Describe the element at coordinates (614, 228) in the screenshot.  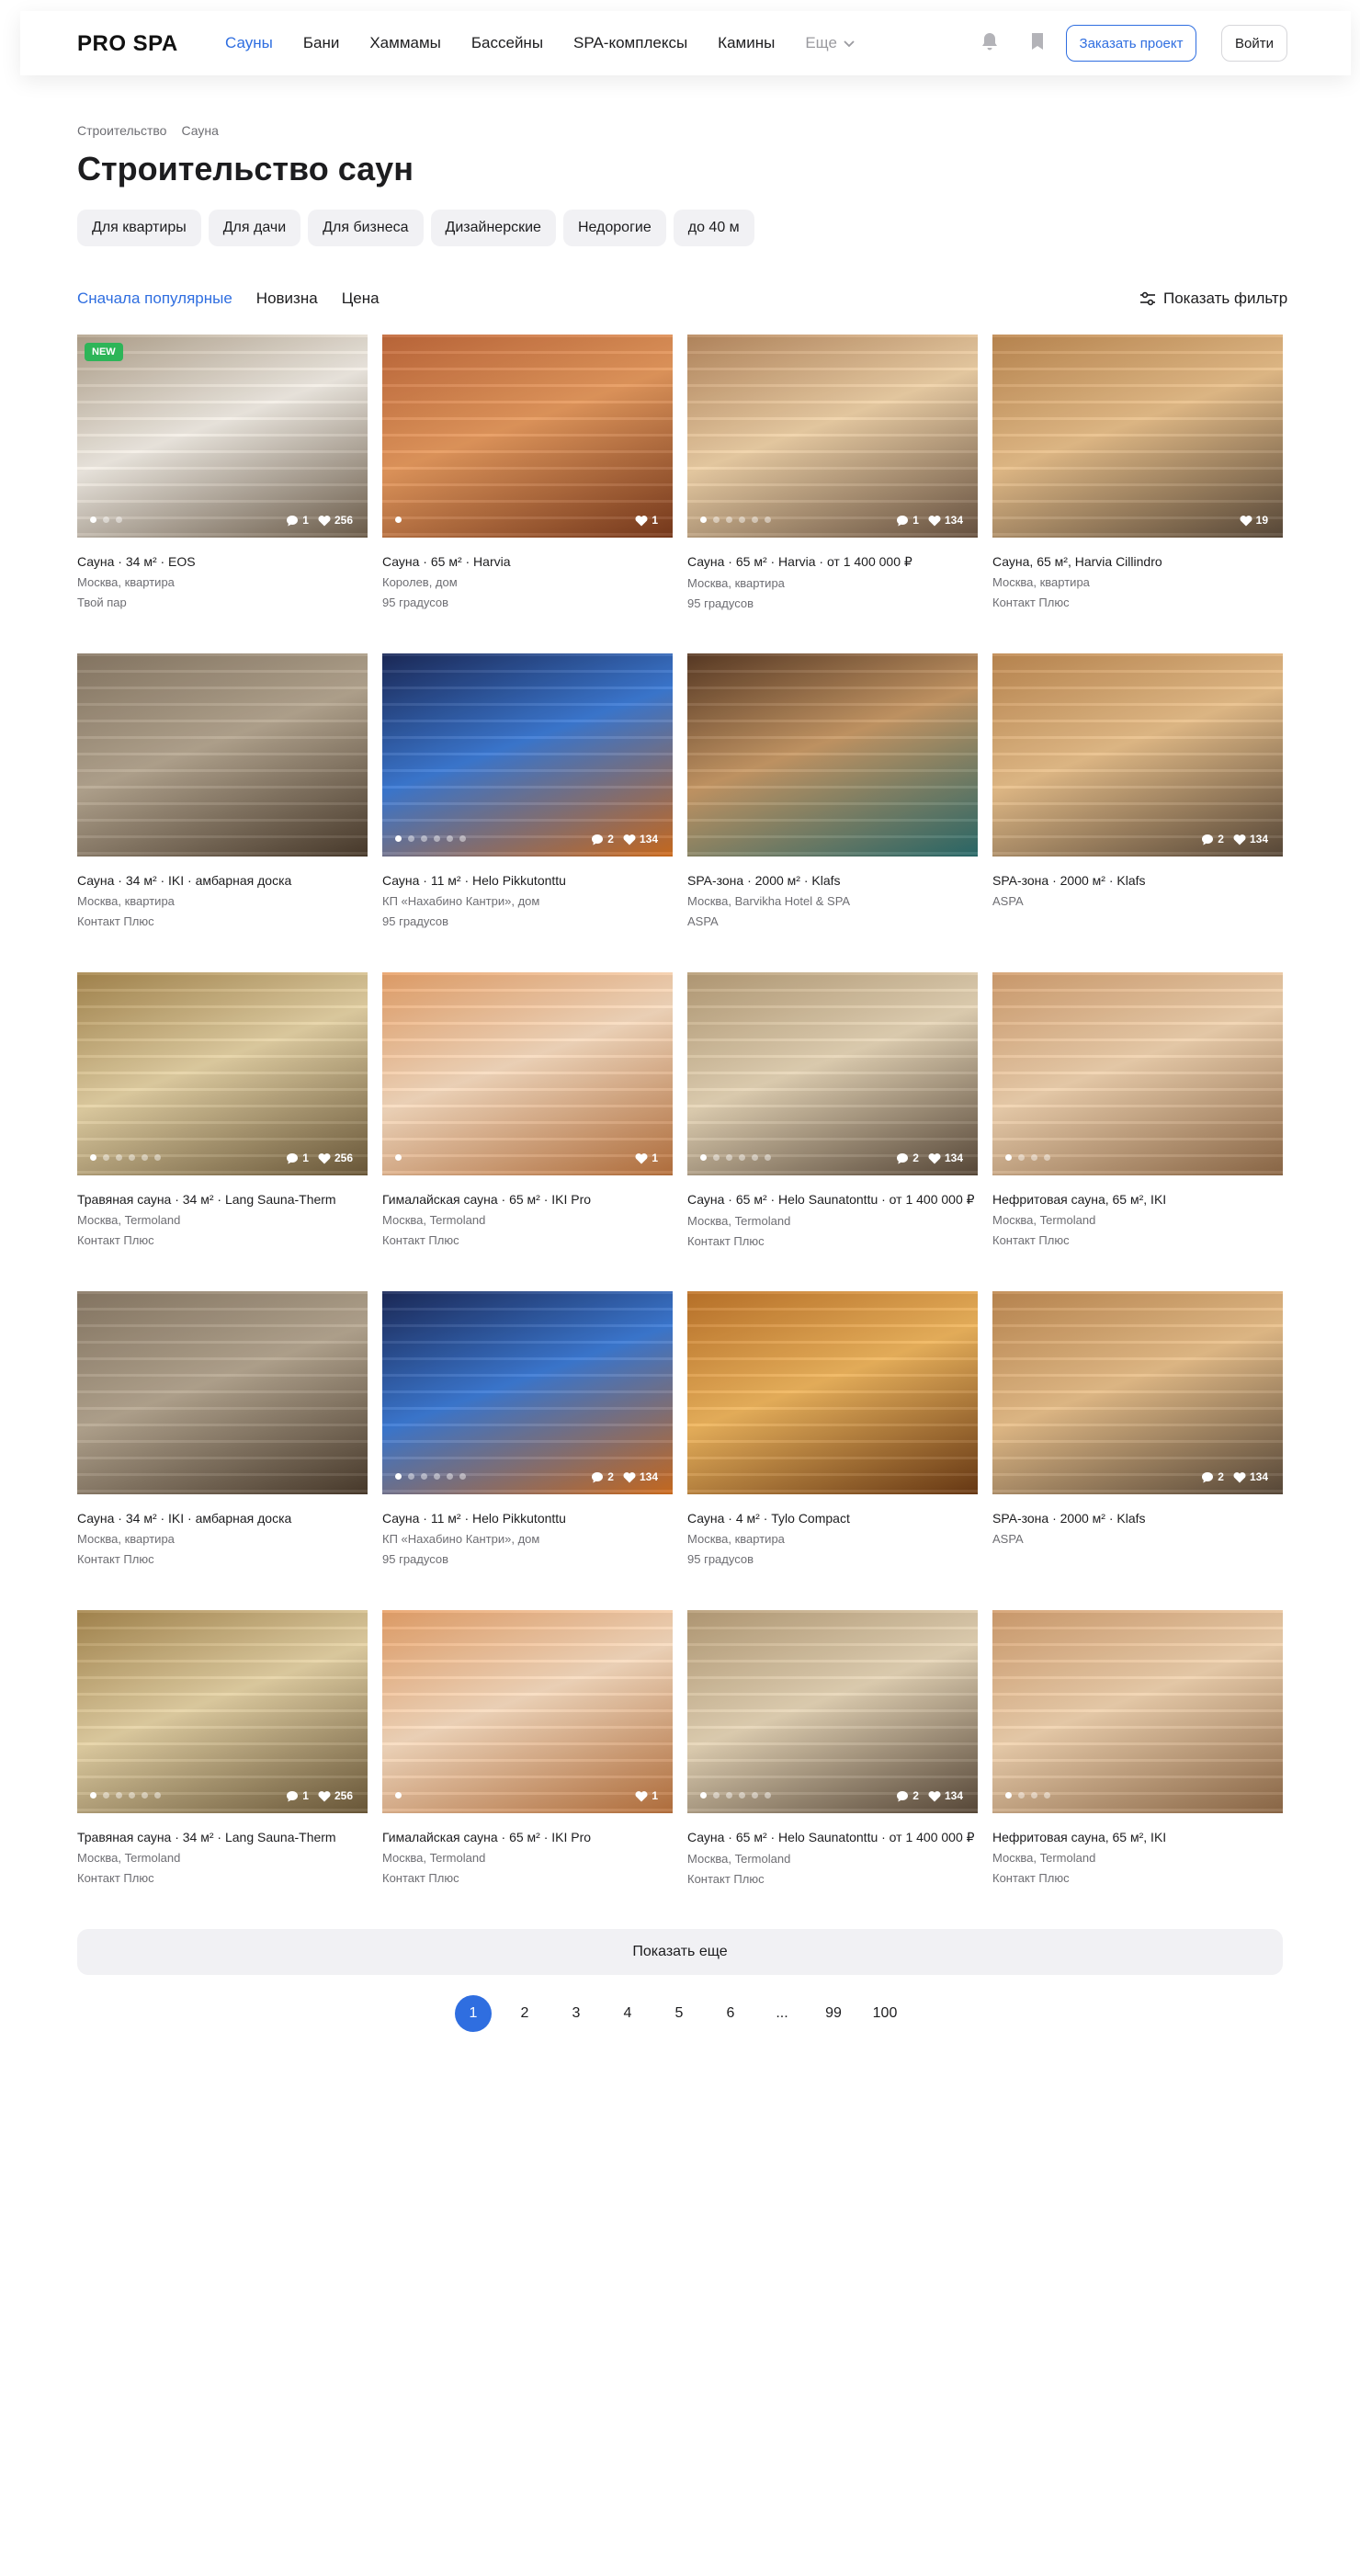
I see `chip-inexpensive: Недорогие` at that location.